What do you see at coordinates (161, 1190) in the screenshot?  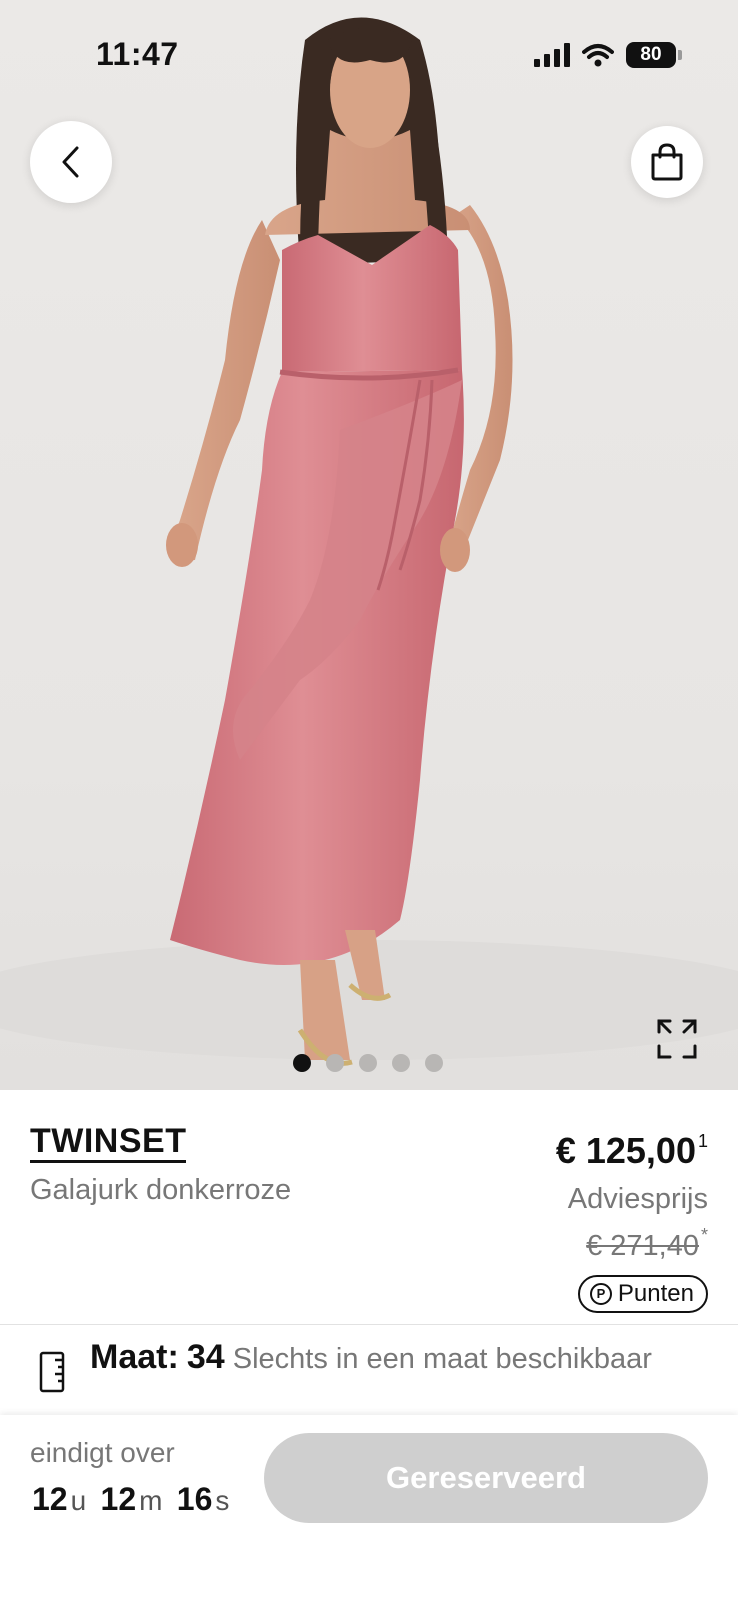 I see `product-name: Galajurk donkerroze` at bounding box center [161, 1190].